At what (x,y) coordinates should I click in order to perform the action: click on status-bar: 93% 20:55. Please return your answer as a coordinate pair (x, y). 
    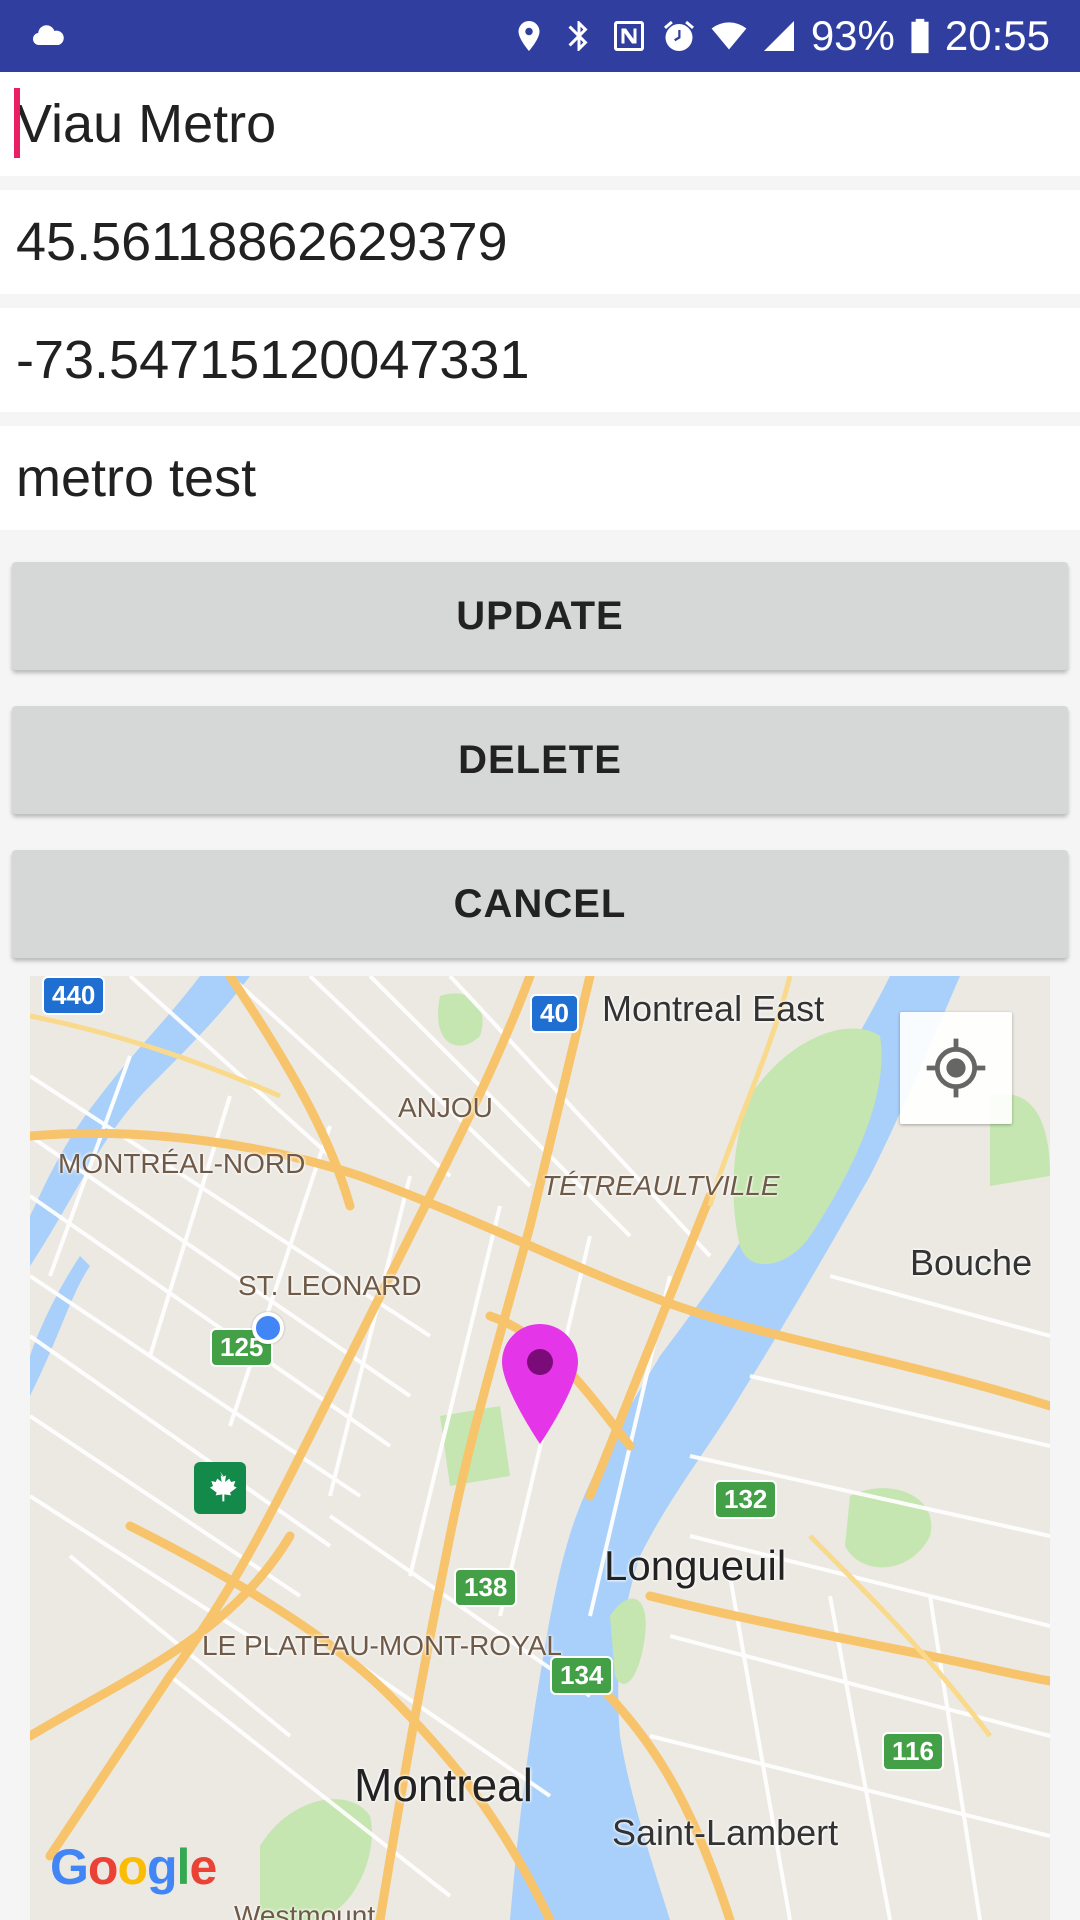
    Looking at the image, I should click on (540, 36).